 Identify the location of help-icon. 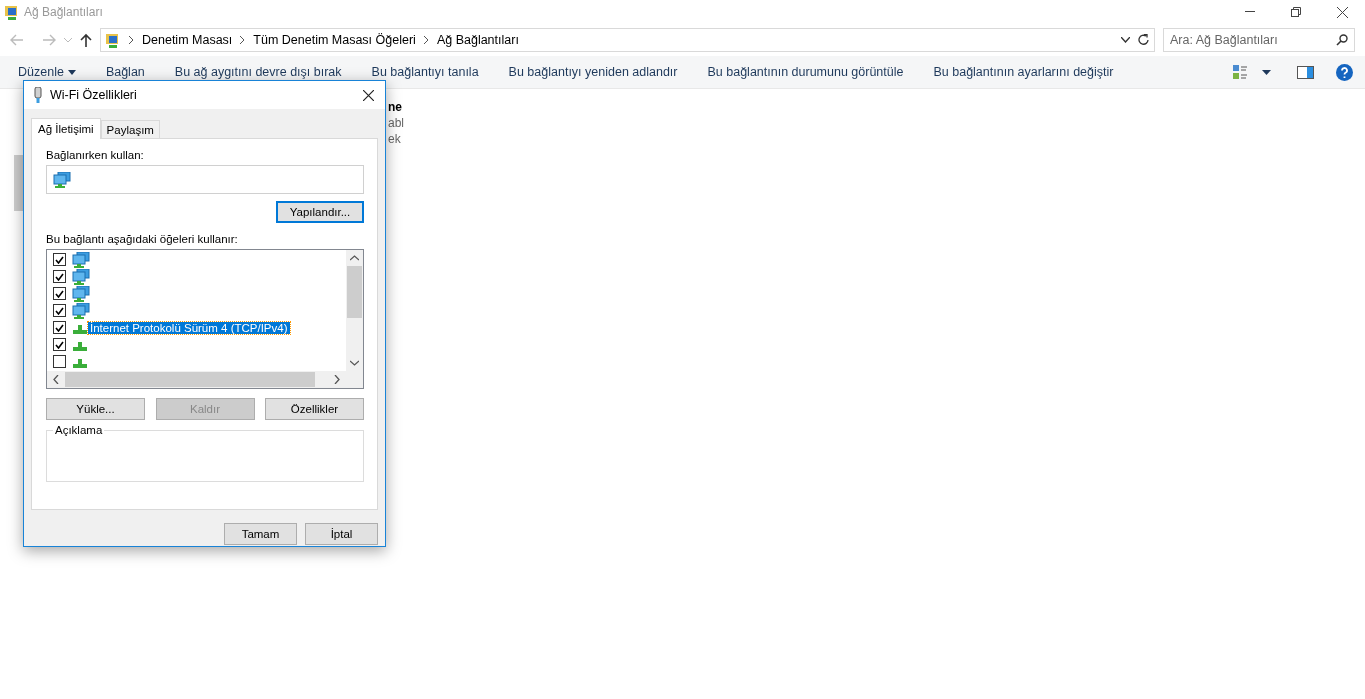
(1344, 72).